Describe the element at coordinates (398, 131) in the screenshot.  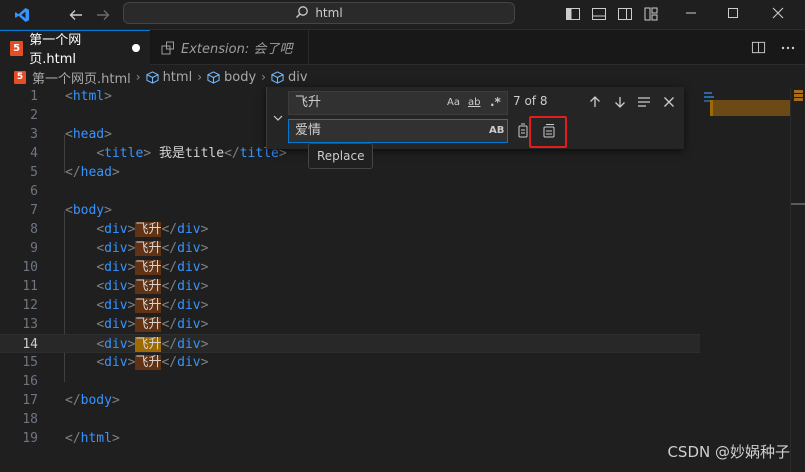
I see `replace-input: 爱情` at that location.